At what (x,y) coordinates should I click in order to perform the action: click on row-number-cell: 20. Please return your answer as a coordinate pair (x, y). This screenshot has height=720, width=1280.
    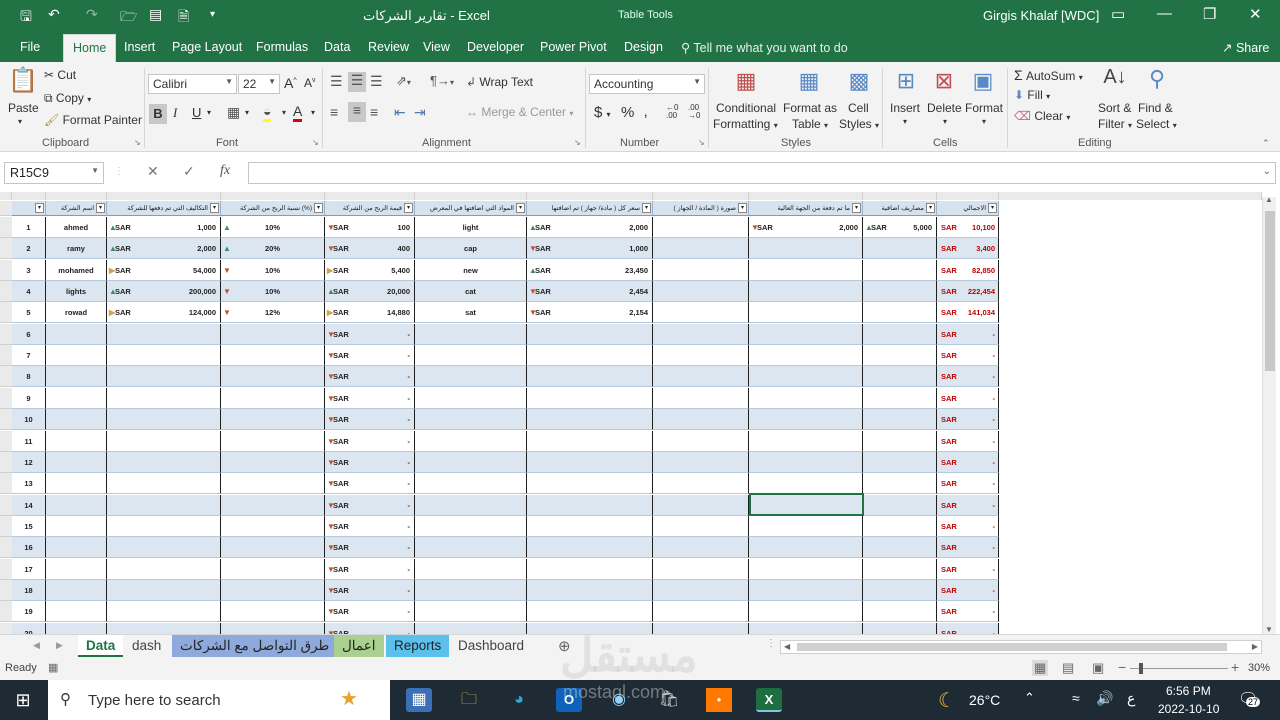
    Looking at the image, I should click on (29, 628).